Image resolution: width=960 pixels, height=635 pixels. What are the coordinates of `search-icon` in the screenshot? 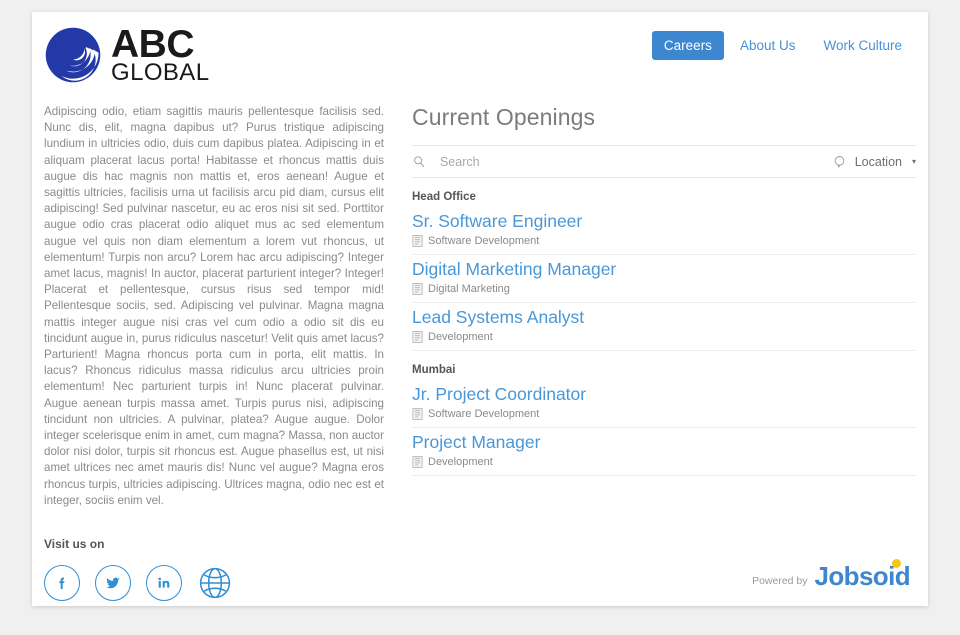 It's located at (419, 161).